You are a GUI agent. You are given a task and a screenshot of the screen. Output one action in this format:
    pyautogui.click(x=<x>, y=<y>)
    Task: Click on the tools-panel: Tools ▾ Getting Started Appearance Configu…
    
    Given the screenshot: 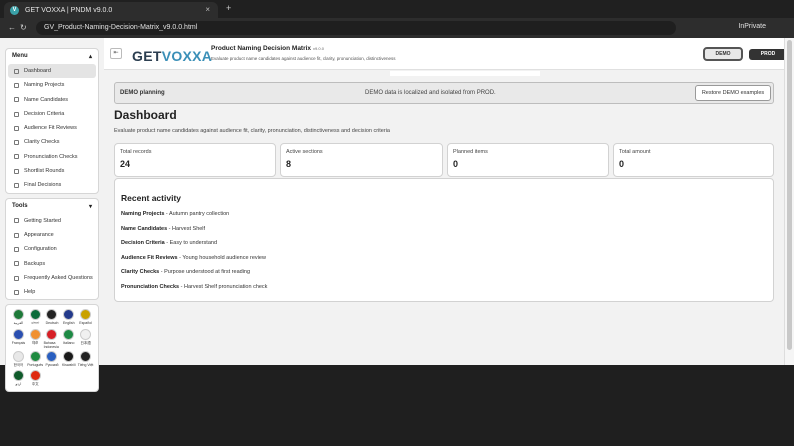 What is the action you would take?
    pyautogui.click(x=52, y=249)
    